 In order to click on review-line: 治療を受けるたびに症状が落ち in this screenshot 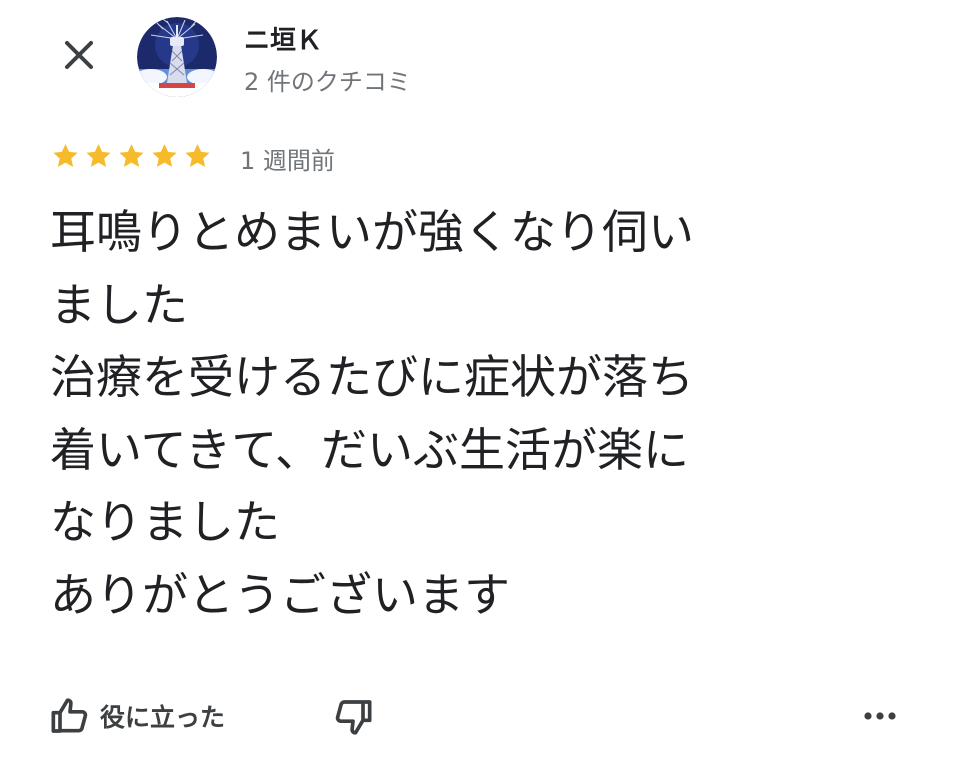, I will do `click(372, 377)`.